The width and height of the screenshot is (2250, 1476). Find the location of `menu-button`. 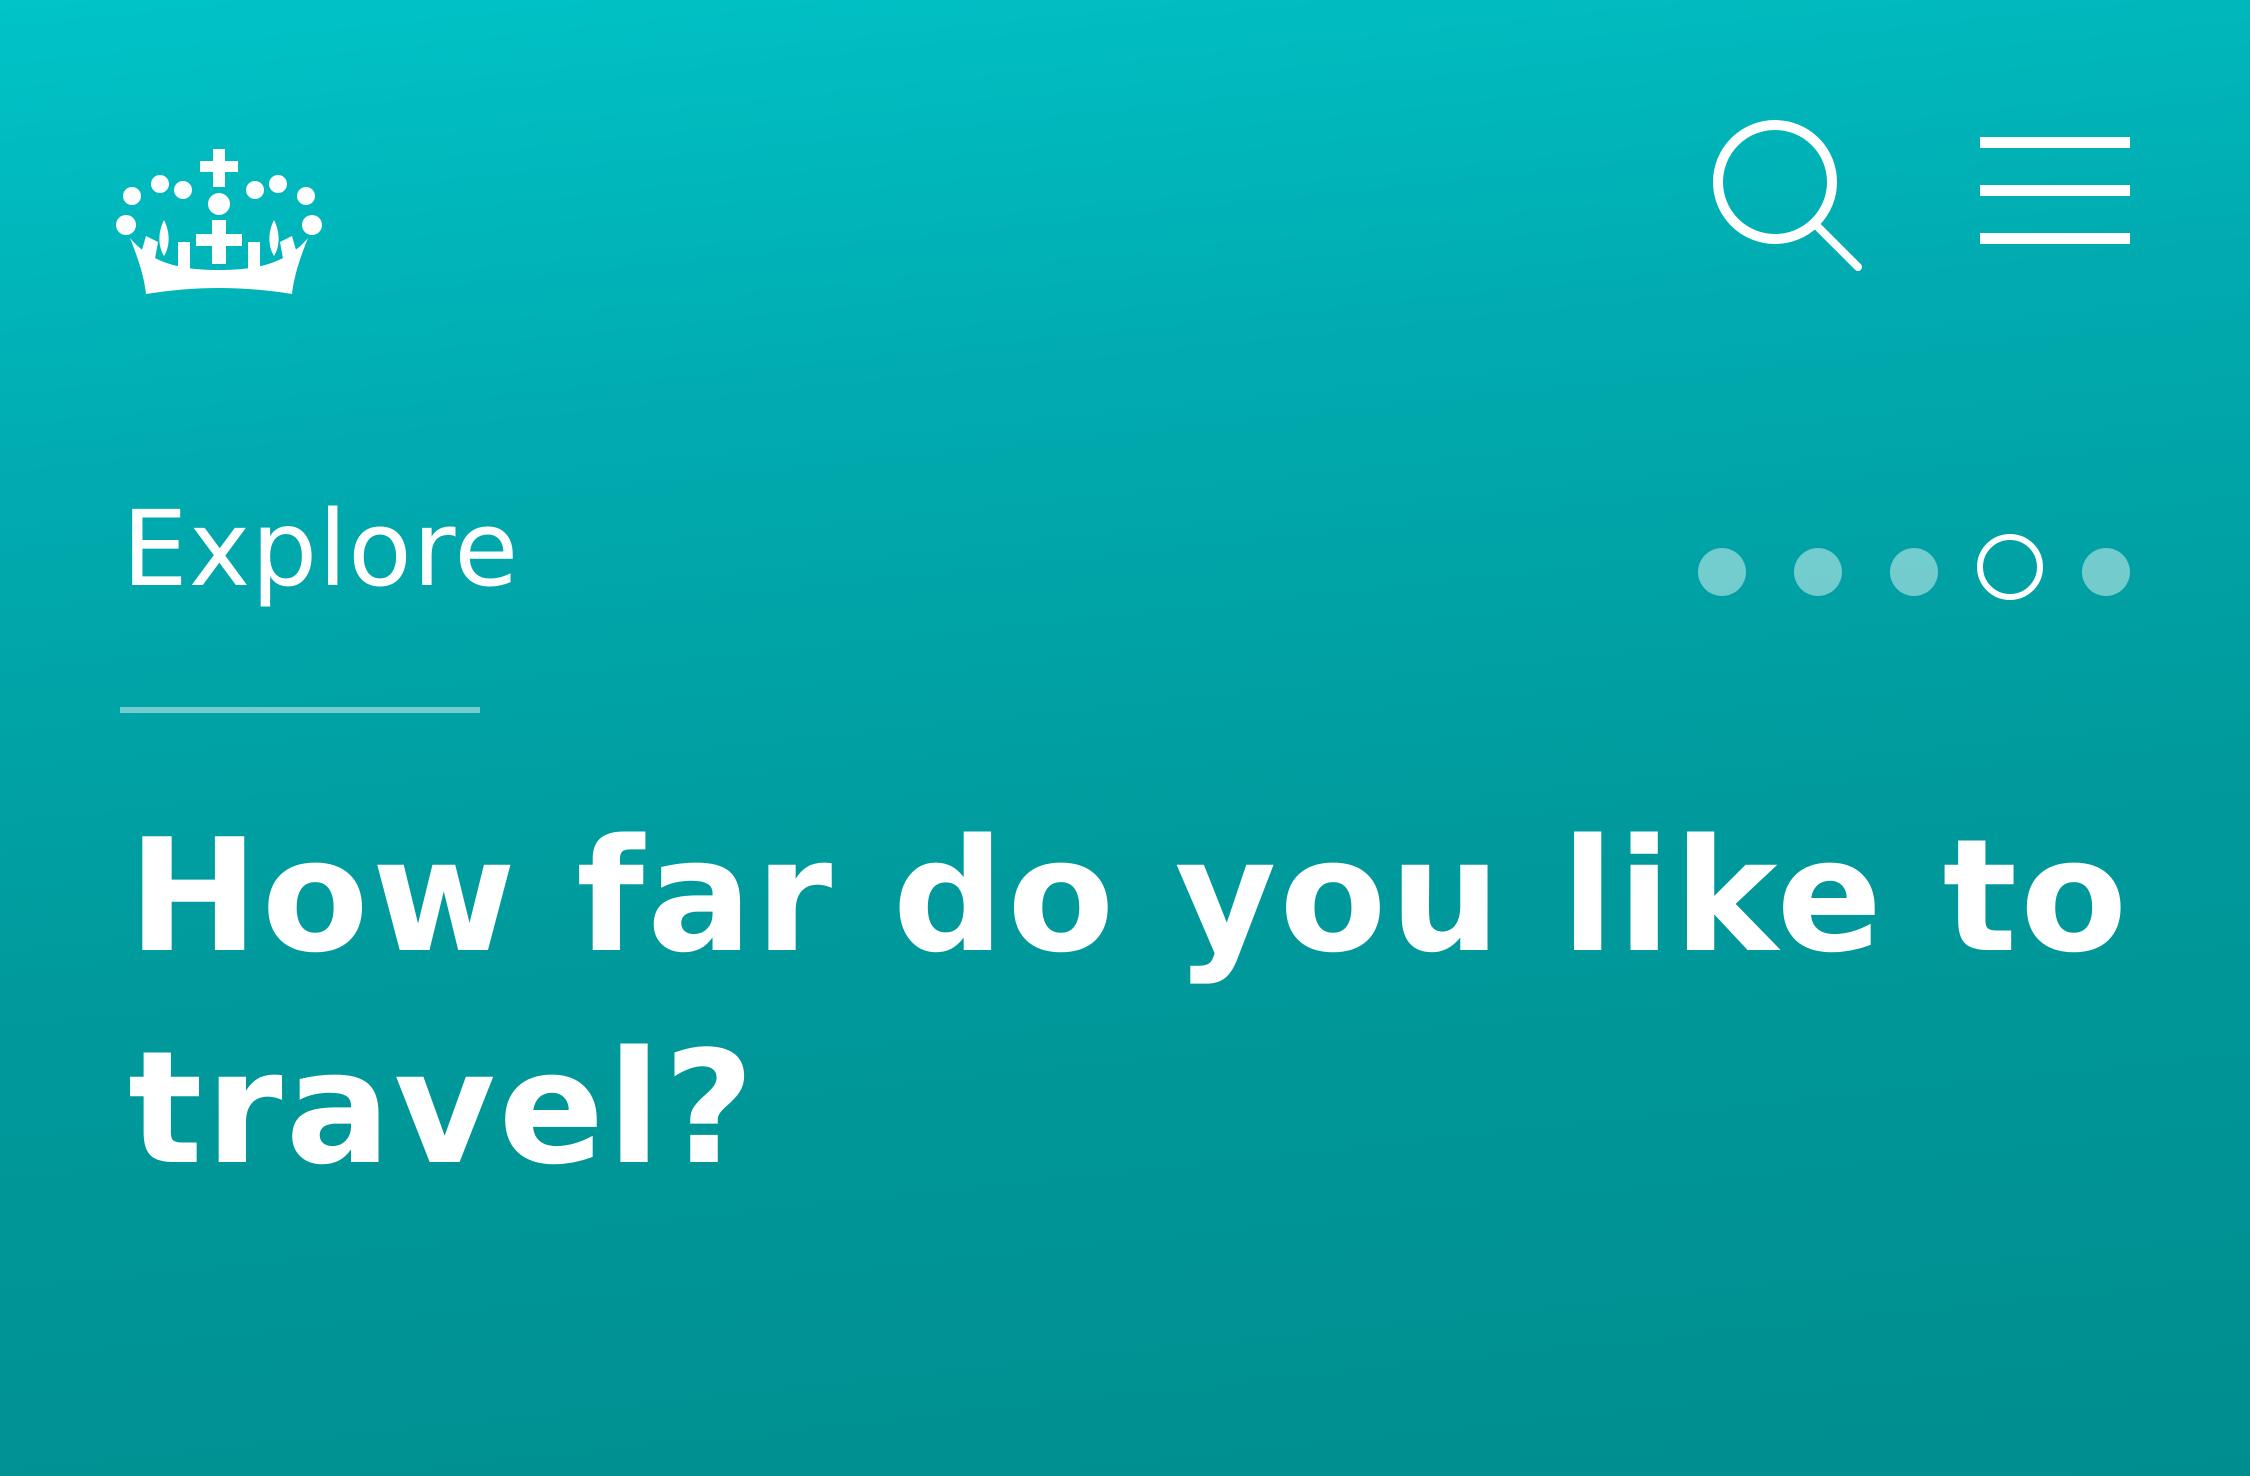

menu-button is located at coordinates (2054, 191).